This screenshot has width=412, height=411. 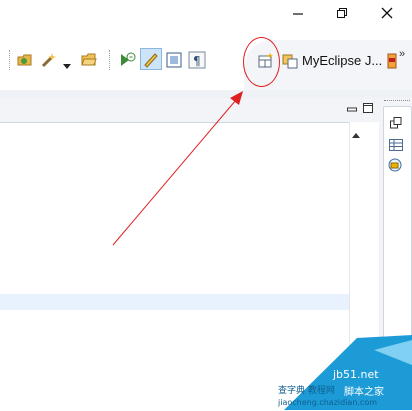 What do you see at coordinates (306, 391) in the screenshot?
I see `watermark-cn2: 查字典 教程网` at bounding box center [306, 391].